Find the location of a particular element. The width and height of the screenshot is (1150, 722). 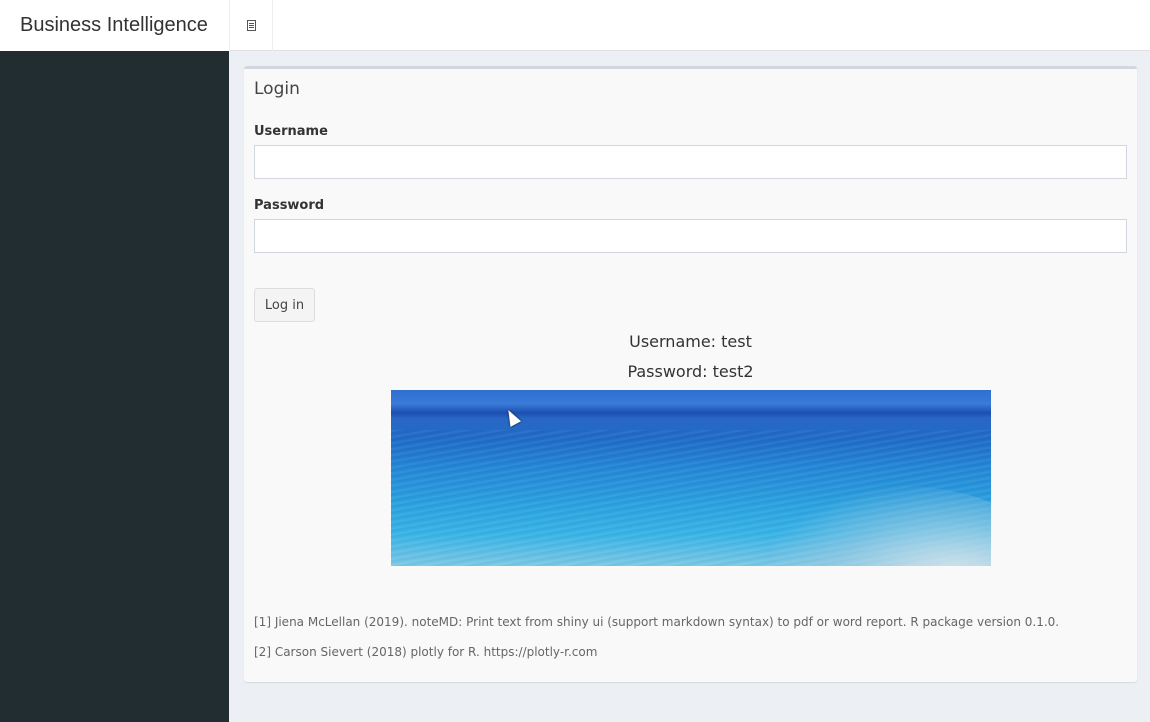

app-title: Business Intelligence is located at coordinates (114, 25).